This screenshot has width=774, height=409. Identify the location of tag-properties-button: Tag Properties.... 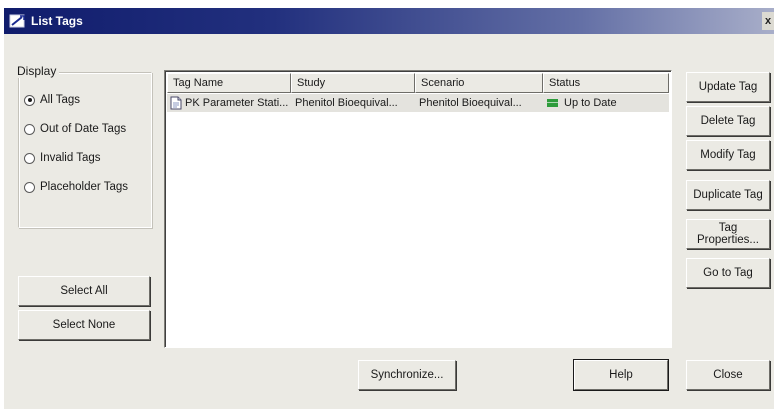
(728, 234).